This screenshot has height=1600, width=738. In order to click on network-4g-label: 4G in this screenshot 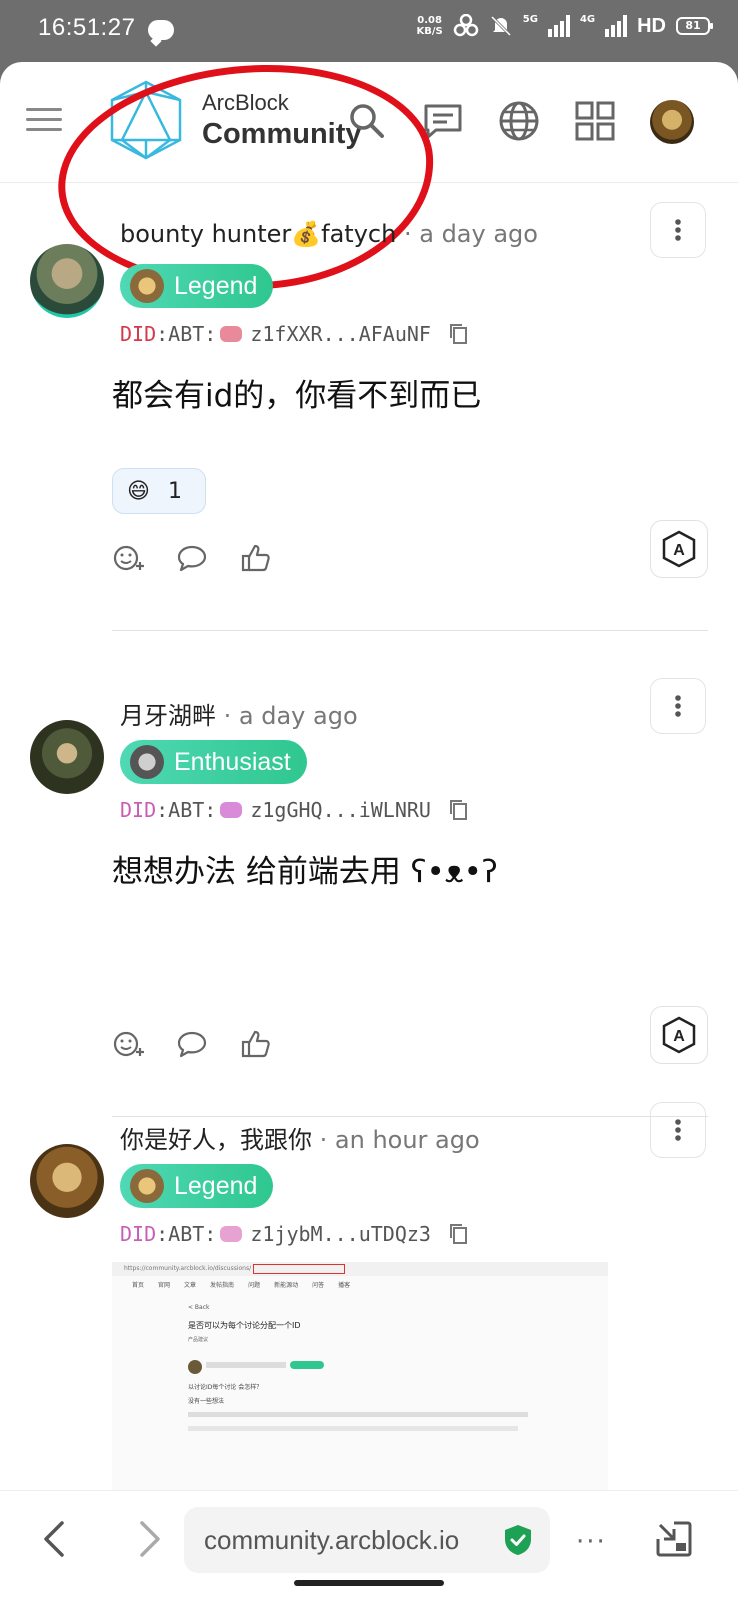, I will do `click(587, 19)`.